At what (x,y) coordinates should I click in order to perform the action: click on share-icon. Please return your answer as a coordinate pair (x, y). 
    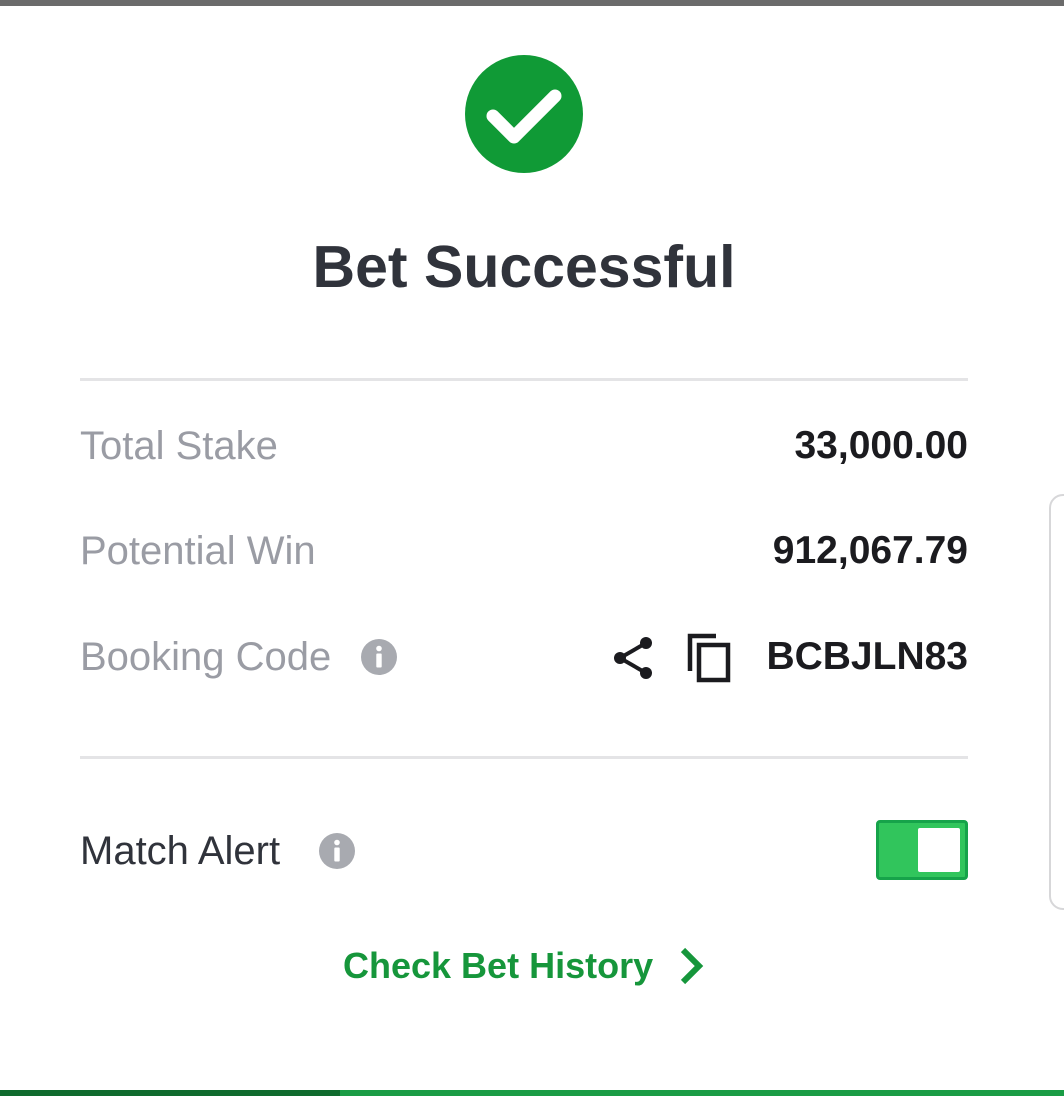
    Looking at the image, I should click on (633, 658).